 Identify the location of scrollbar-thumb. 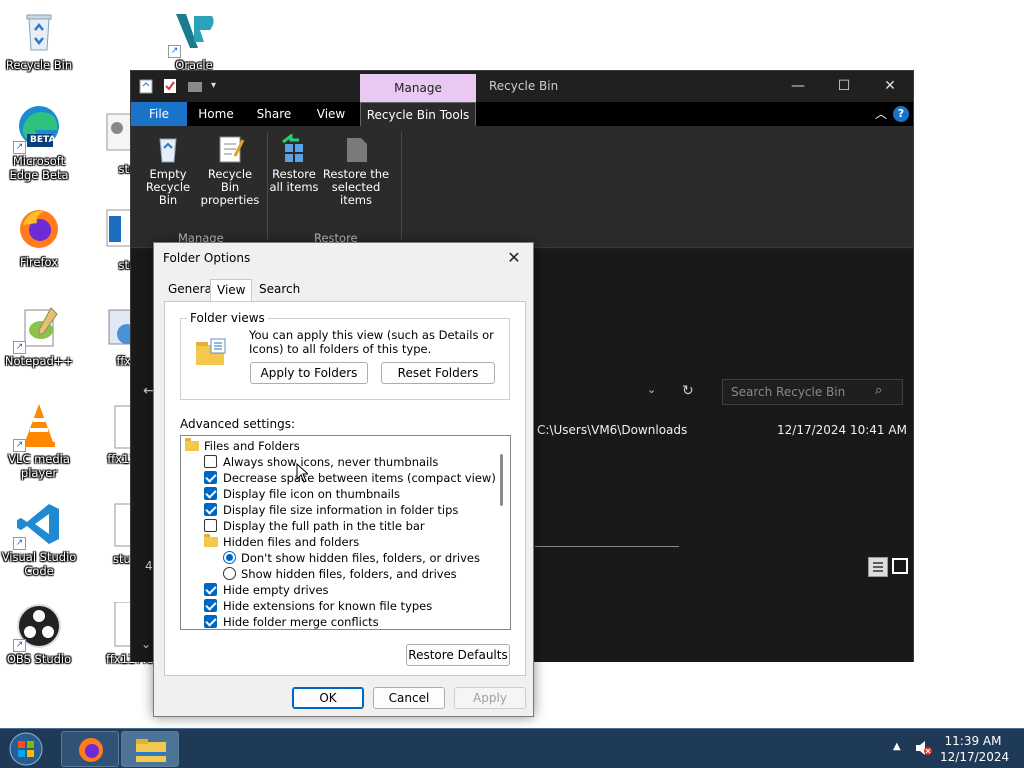
(501, 480).